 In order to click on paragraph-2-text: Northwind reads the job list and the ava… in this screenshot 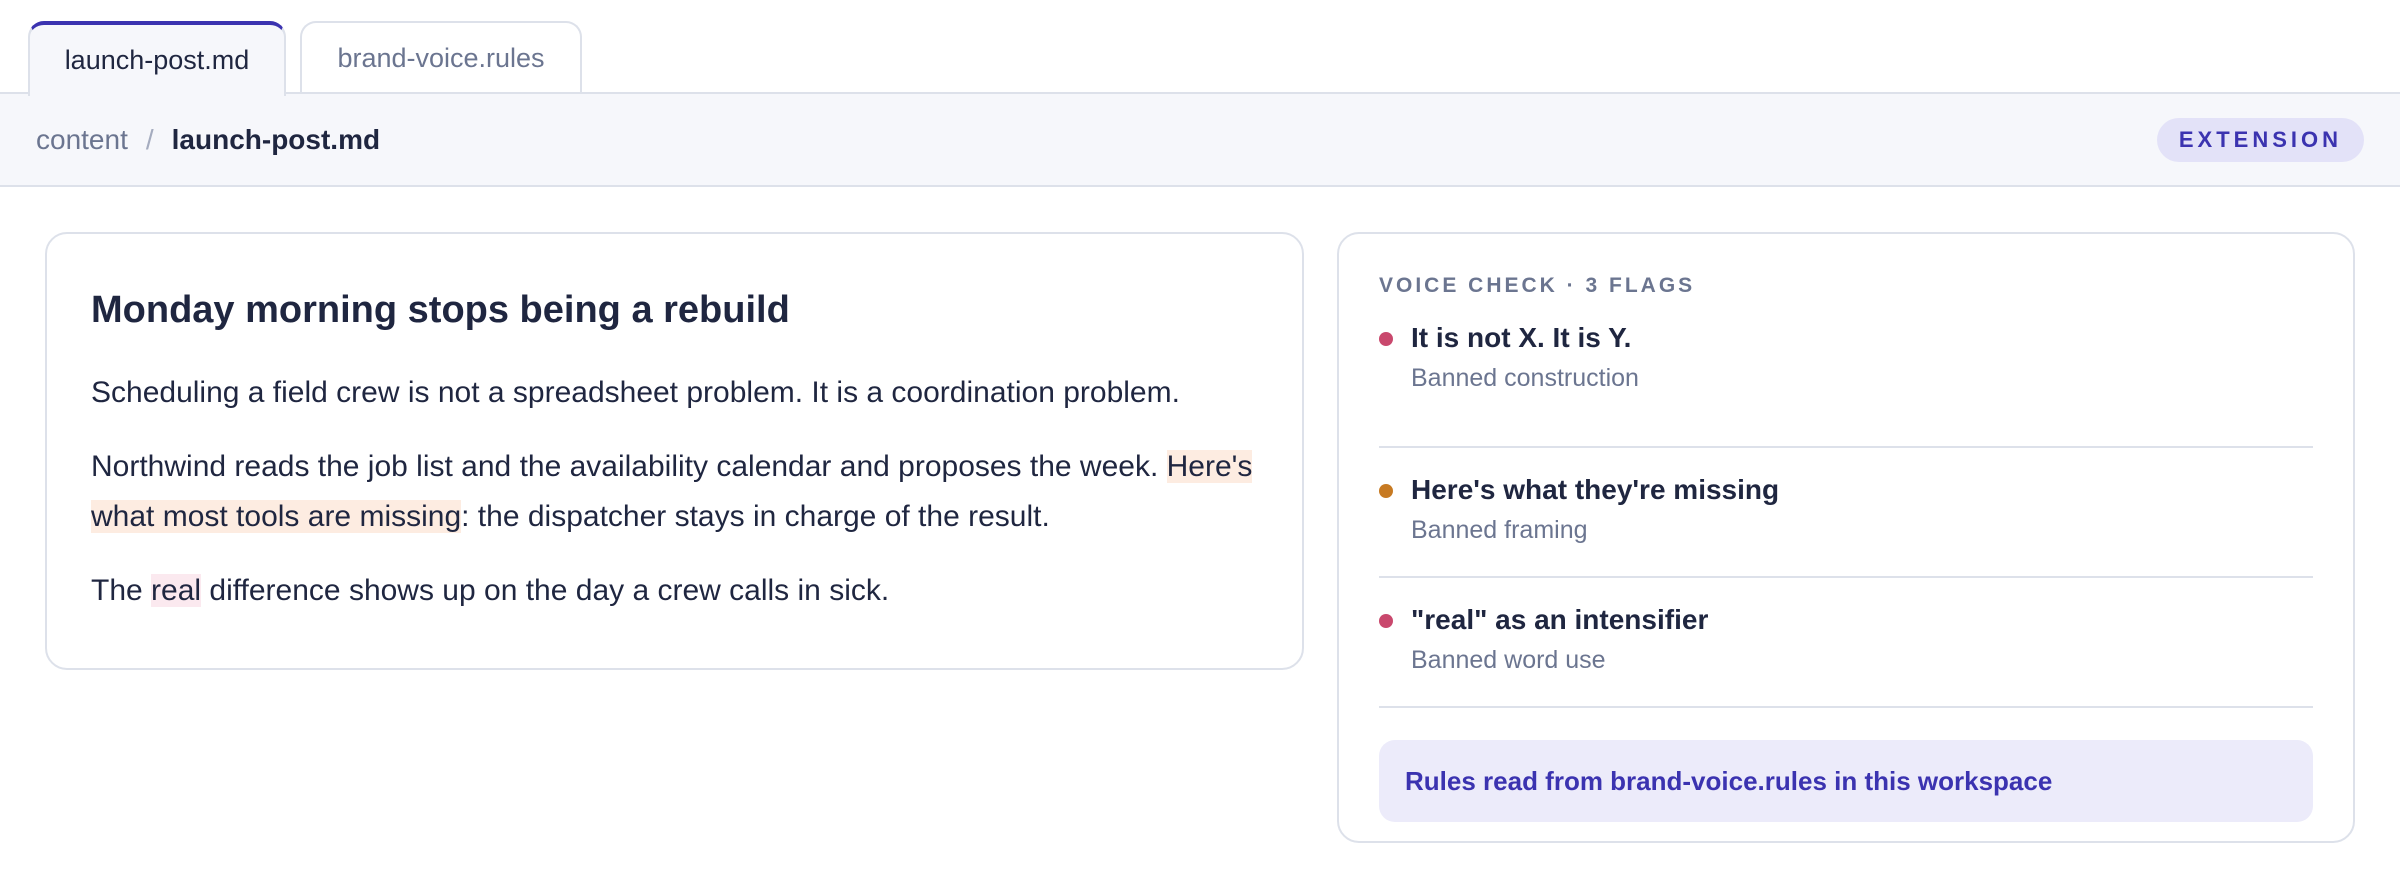, I will do `click(629, 466)`.